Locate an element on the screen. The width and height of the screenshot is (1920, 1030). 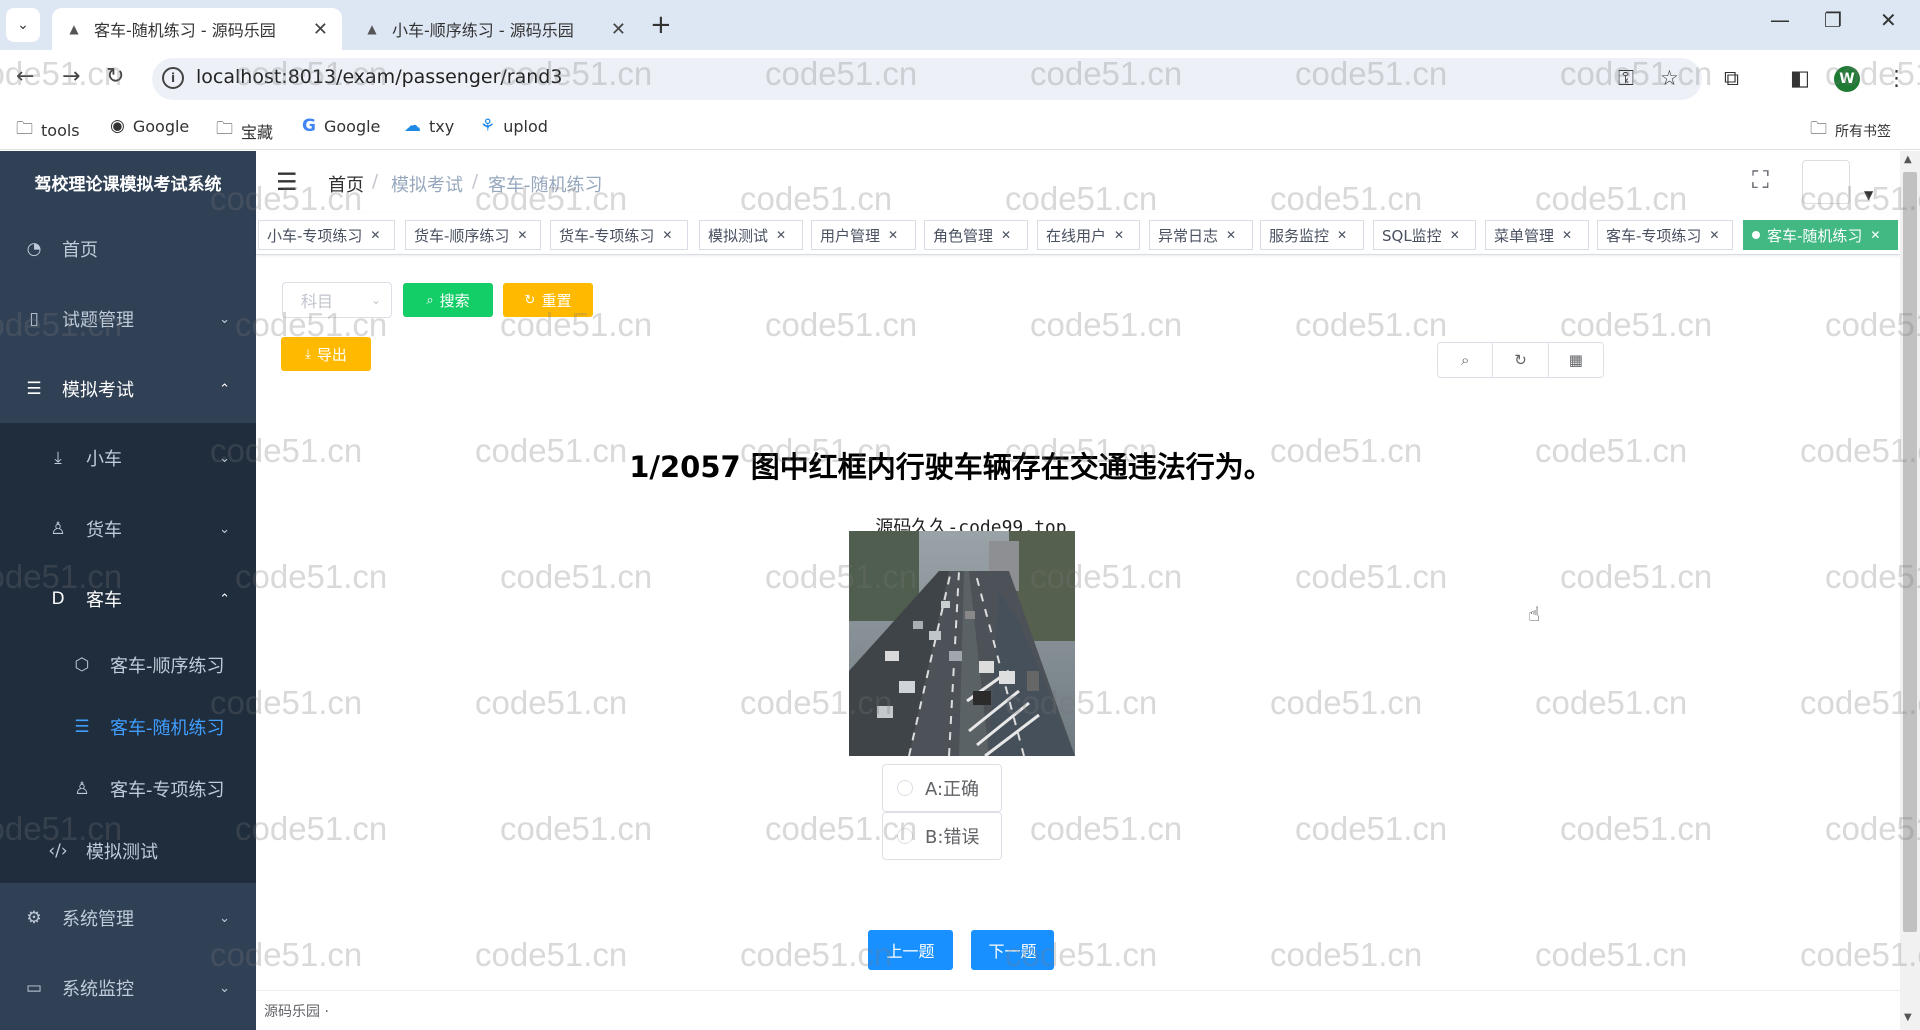
profile-avatar: W is located at coordinates (1847, 79).